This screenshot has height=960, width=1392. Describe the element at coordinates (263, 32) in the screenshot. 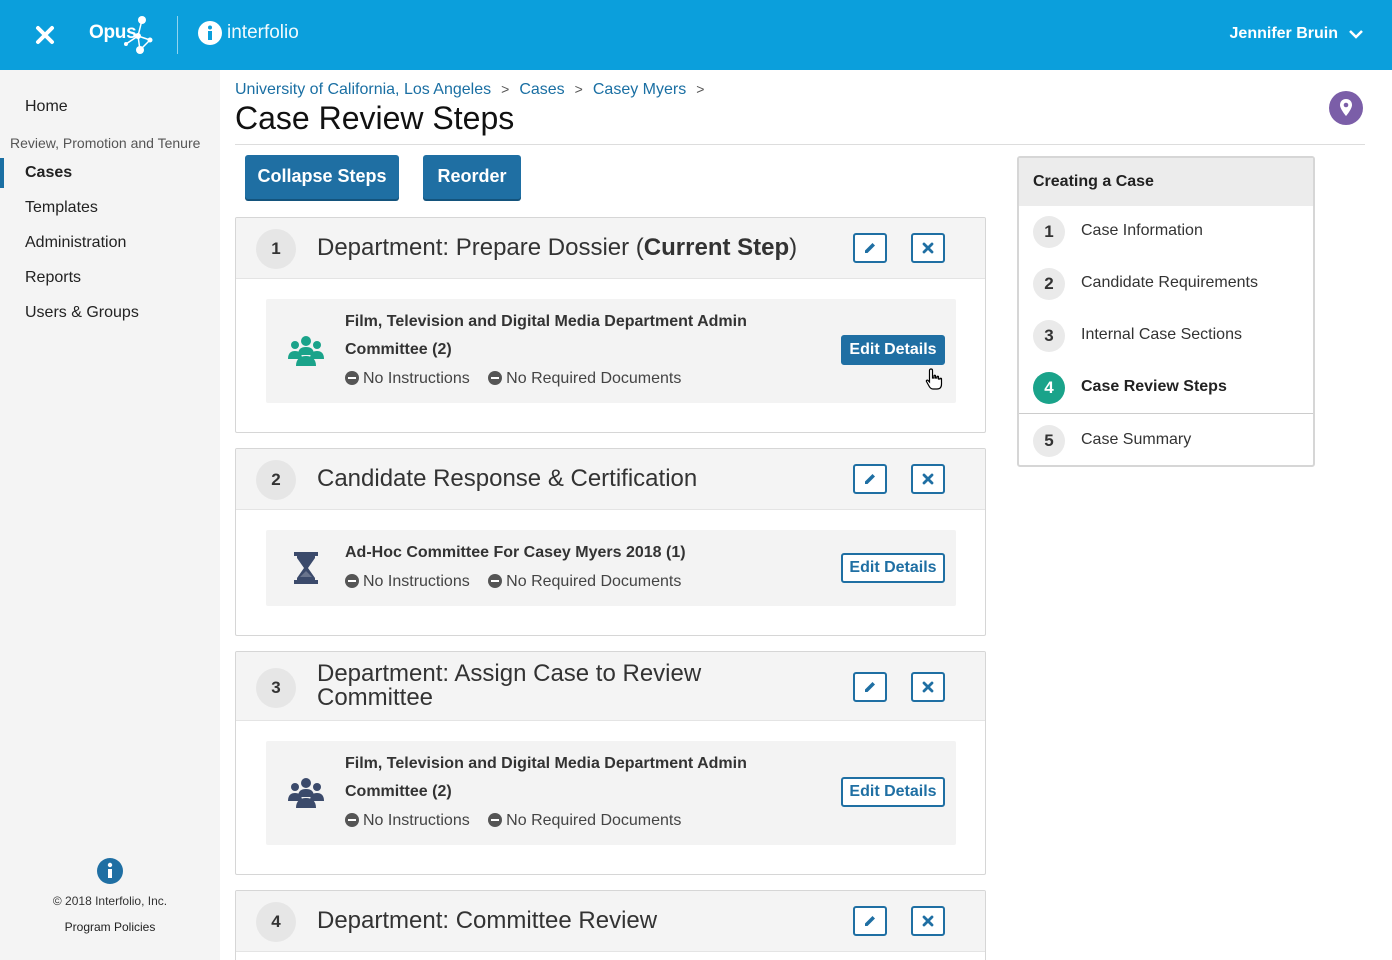

I see `interfolio-logo-text: interfolio` at that location.